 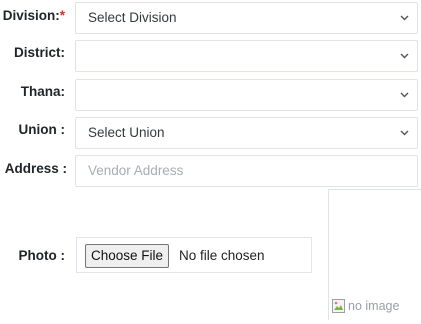 What do you see at coordinates (246, 133) in the screenshot?
I see `union-select: Select Union` at bounding box center [246, 133].